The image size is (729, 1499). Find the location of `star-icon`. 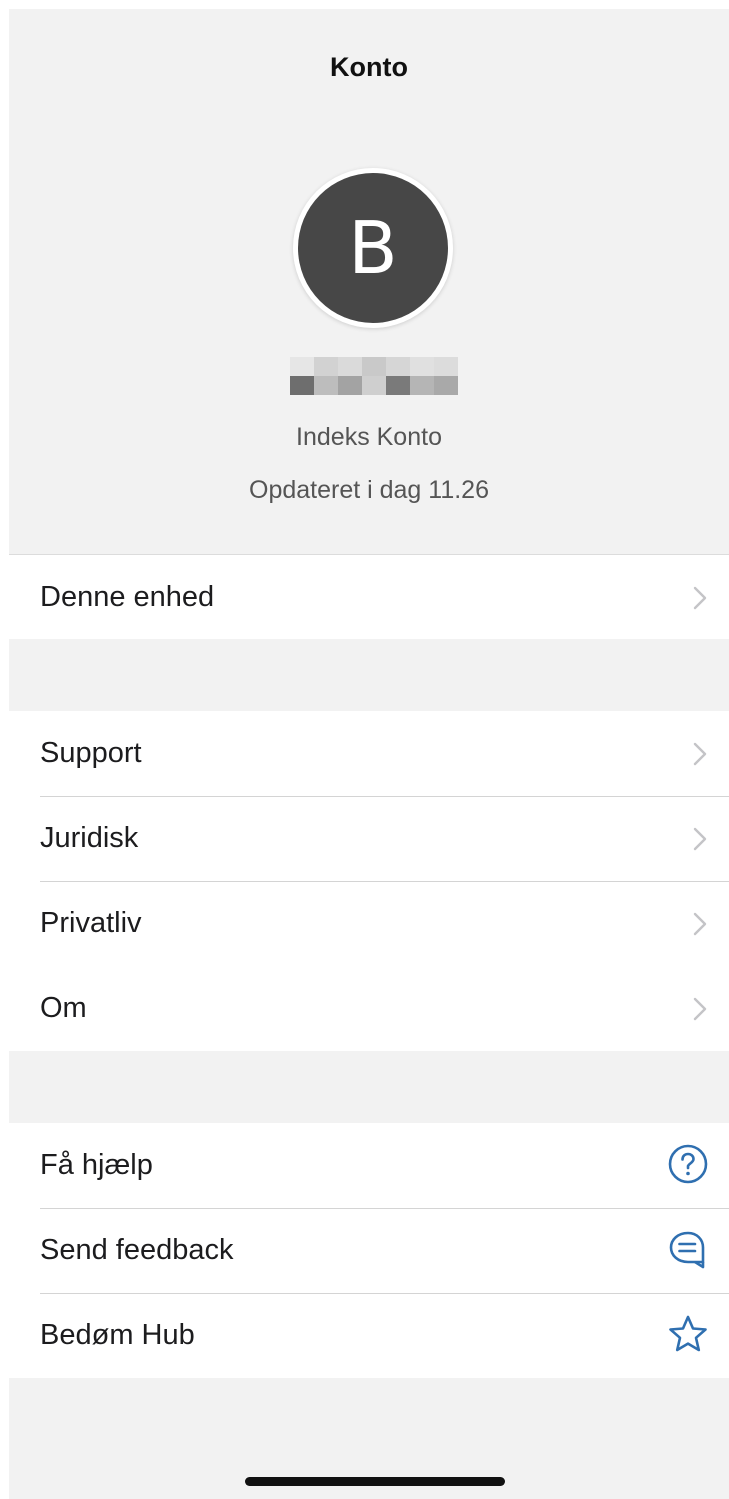

star-icon is located at coordinates (688, 1333).